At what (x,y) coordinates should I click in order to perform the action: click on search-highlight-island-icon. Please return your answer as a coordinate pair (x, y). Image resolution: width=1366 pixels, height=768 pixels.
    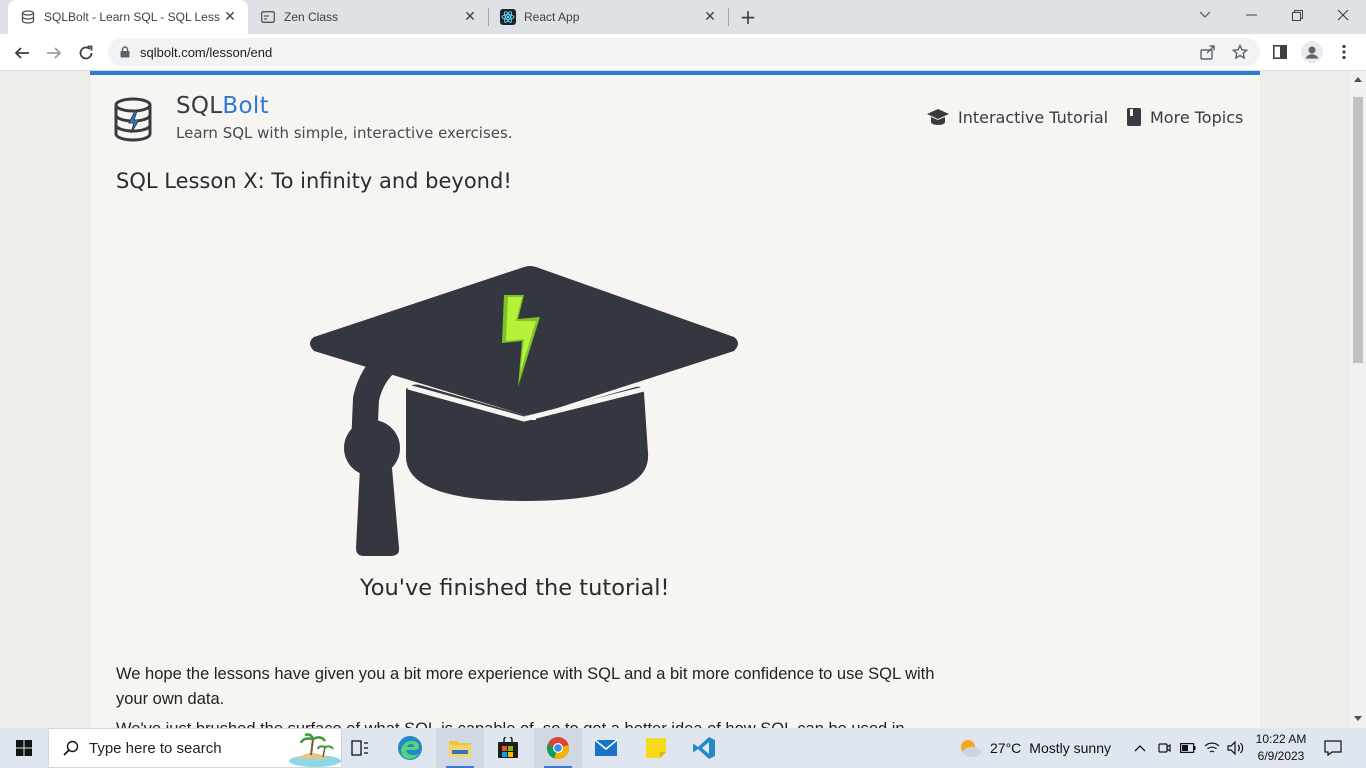
    Looking at the image, I should click on (311, 750).